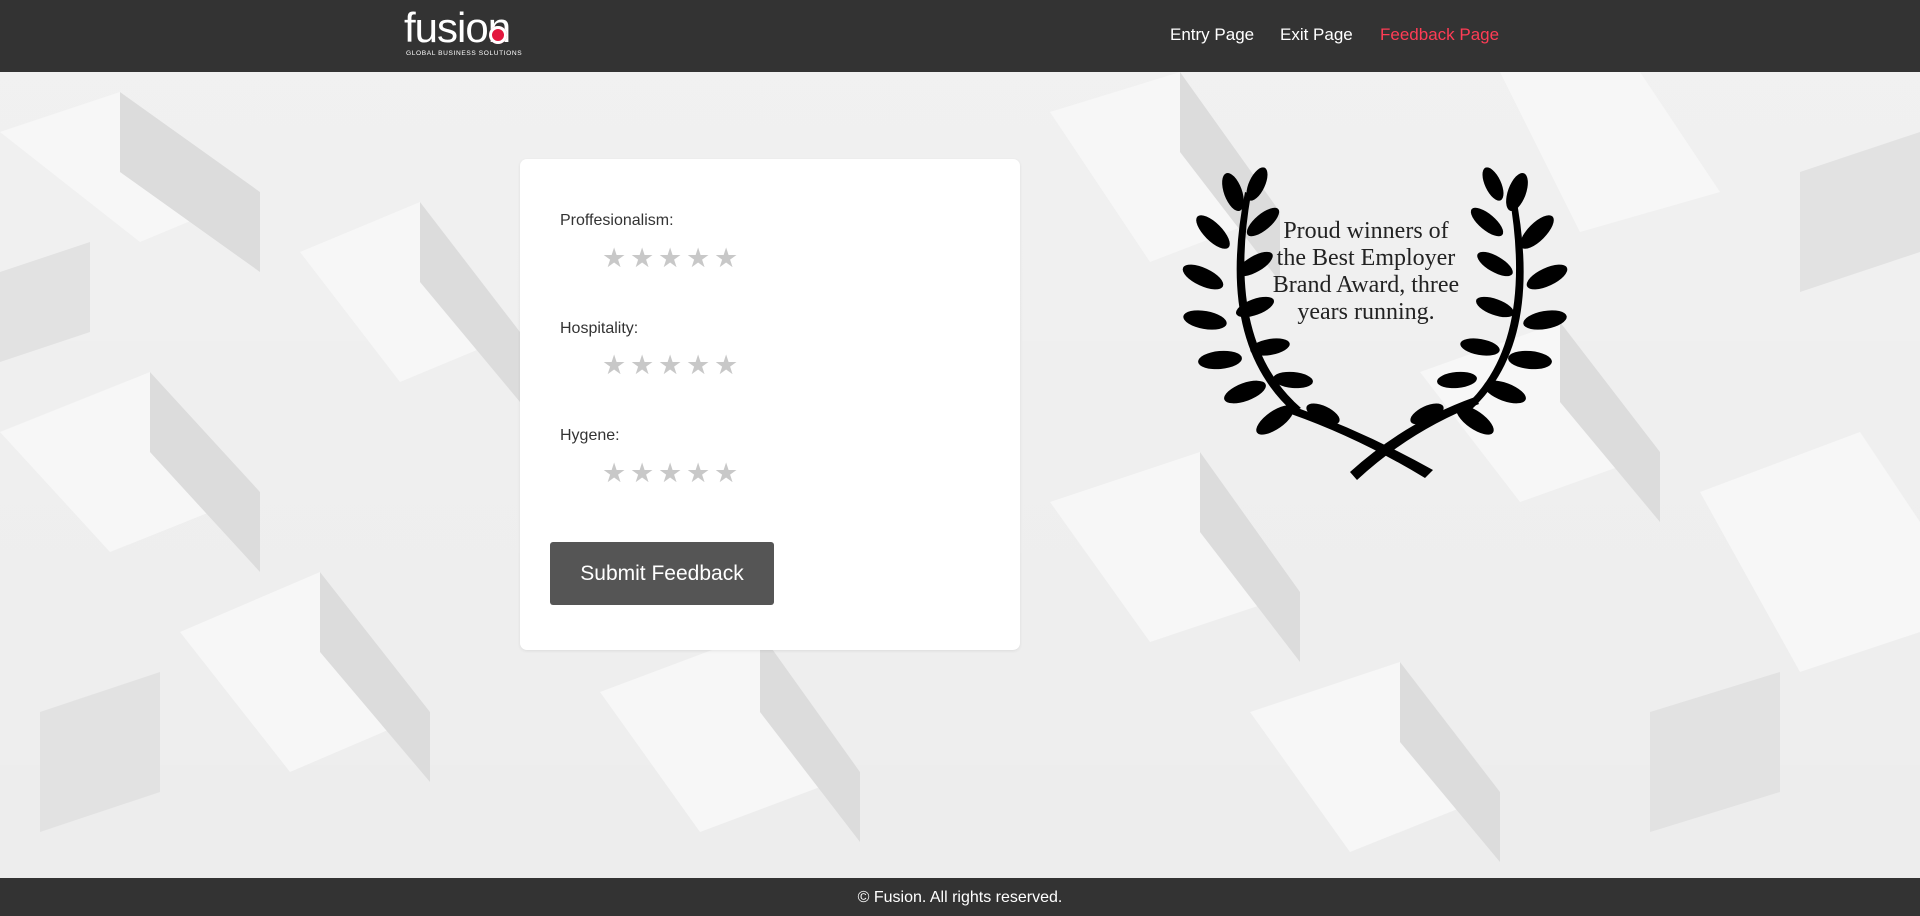  I want to click on hygiene-rating: ★ ★ ★ ★ ★, so click(670, 473).